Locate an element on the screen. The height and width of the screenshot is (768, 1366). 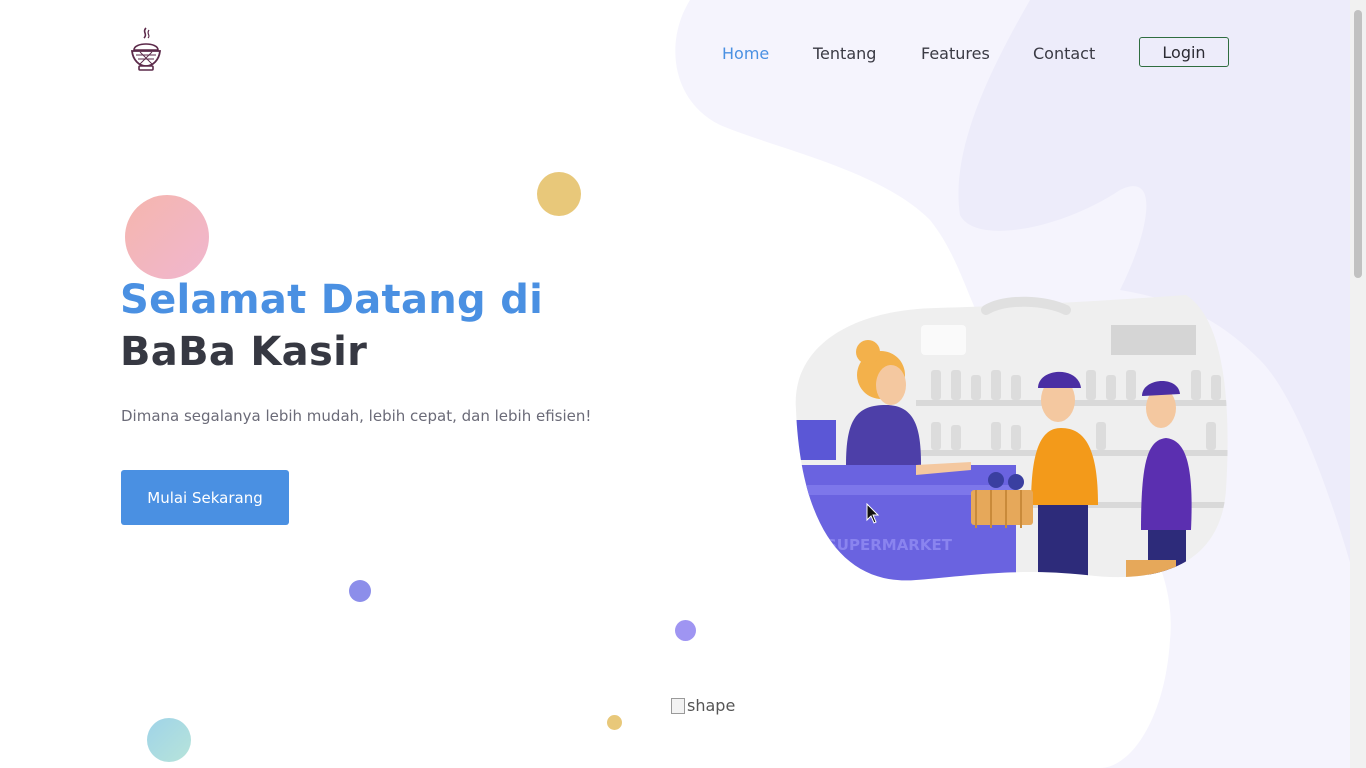
rice-bowl-logo-icon is located at coordinates (146, 51).